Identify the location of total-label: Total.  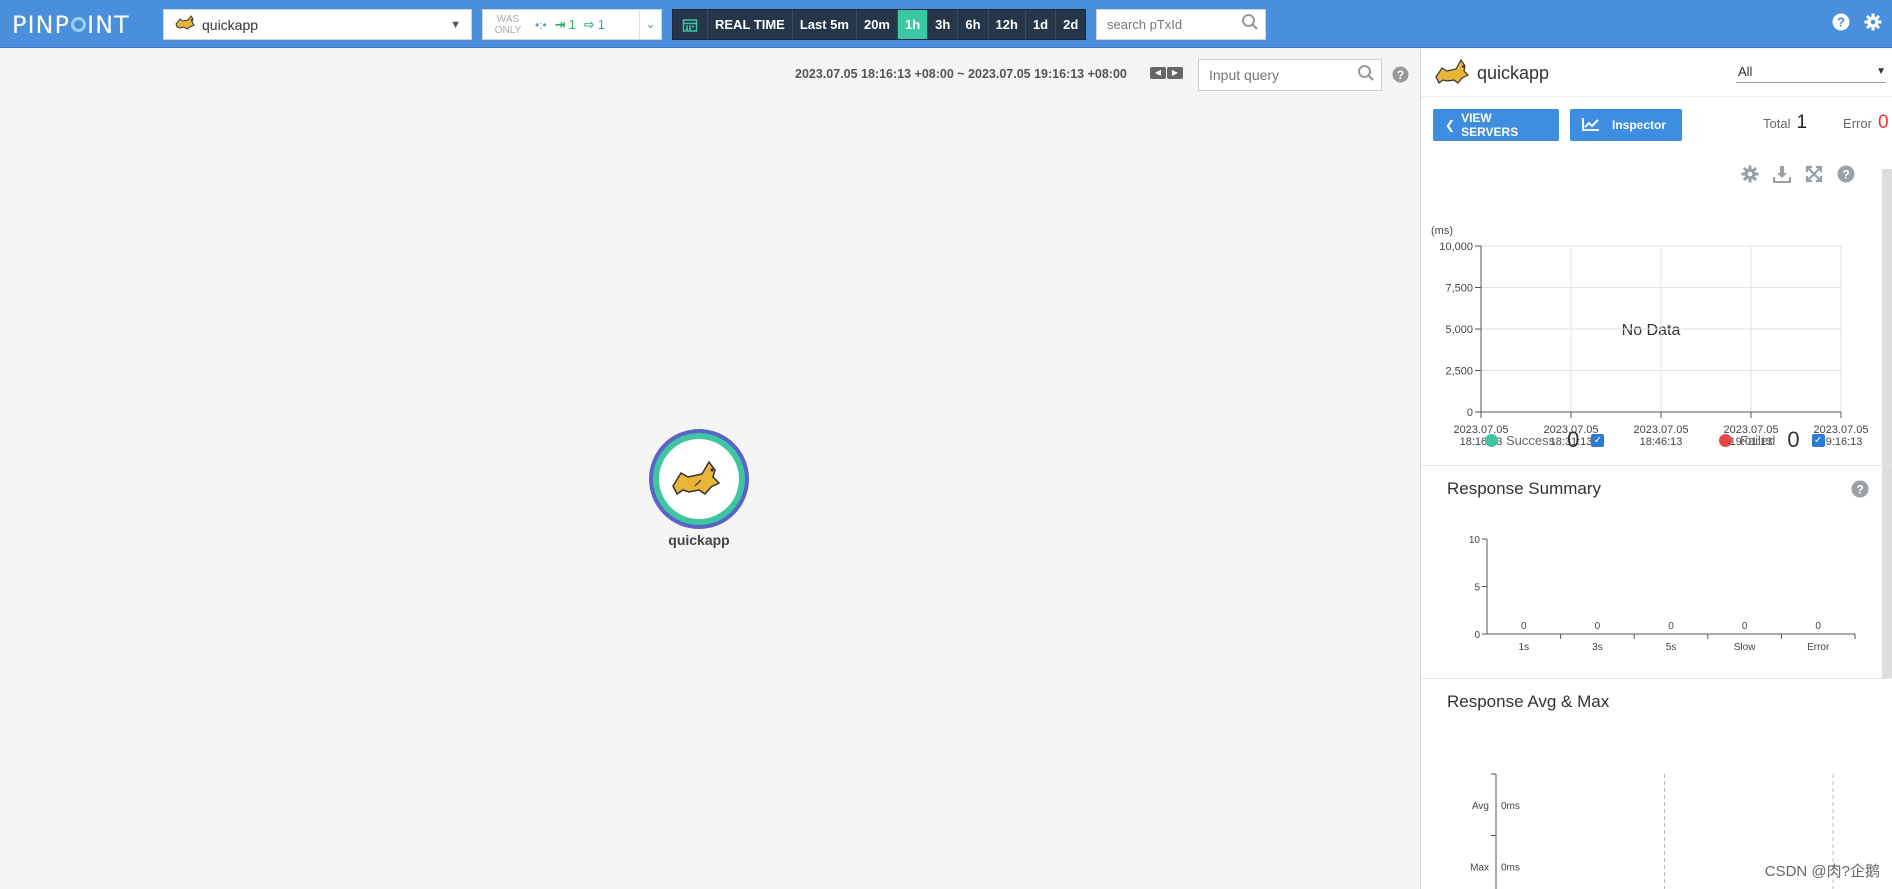
(1777, 123).